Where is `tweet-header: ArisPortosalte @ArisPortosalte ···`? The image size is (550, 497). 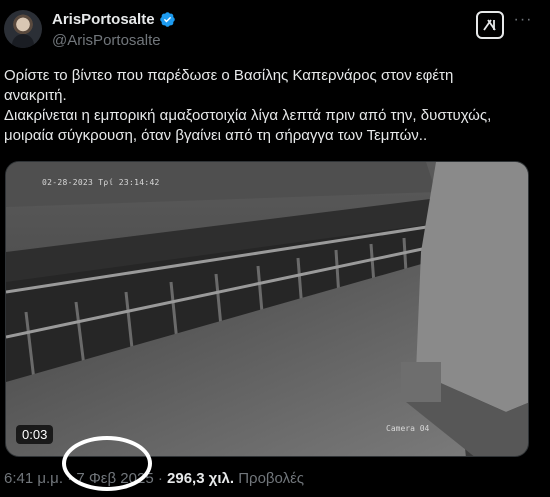 tweet-header: ArisPortosalte @ArisPortosalte ··· is located at coordinates (275, 28).